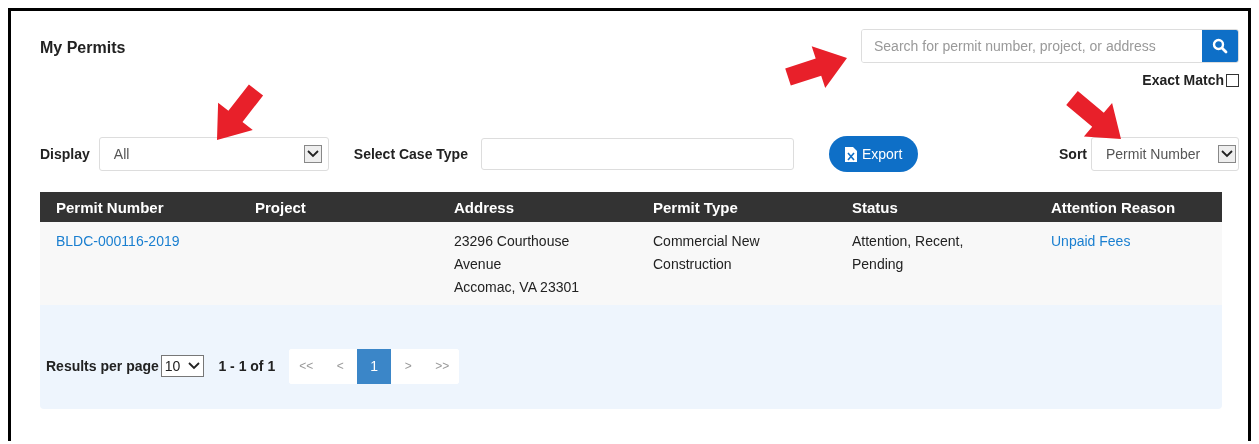 The width and height of the screenshot is (1259, 444). I want to click on column-header: Project, so click(281, 207).